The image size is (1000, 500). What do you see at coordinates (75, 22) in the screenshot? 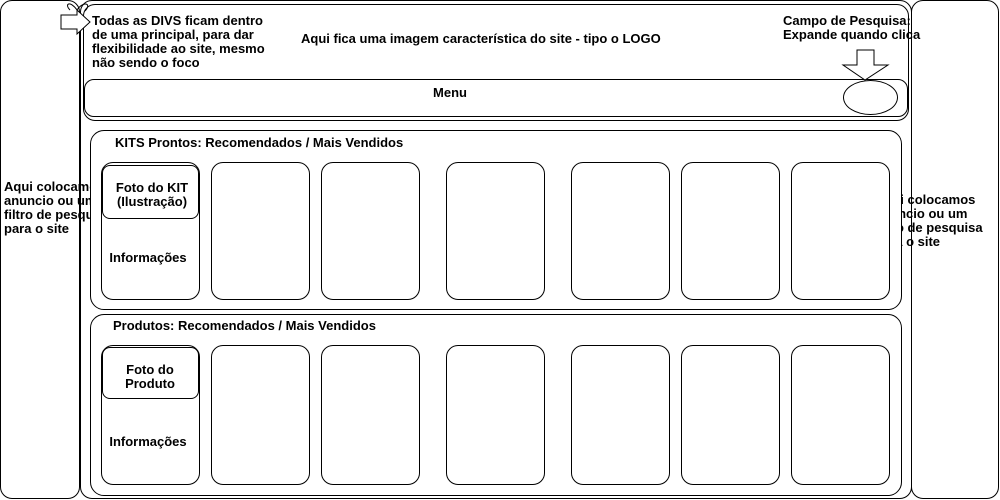
I see `right-arrow-icon` at bounding box center [75, 22].